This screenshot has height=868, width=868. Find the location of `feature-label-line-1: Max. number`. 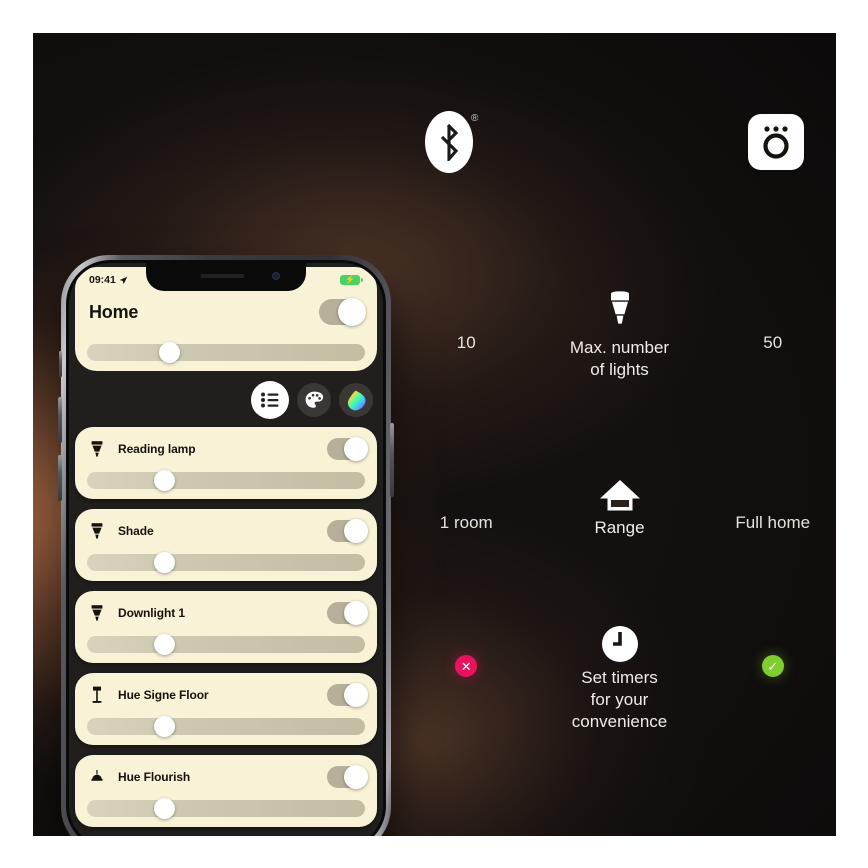

feature-label-line-1: Max. number is located at coordinates (619, 347).